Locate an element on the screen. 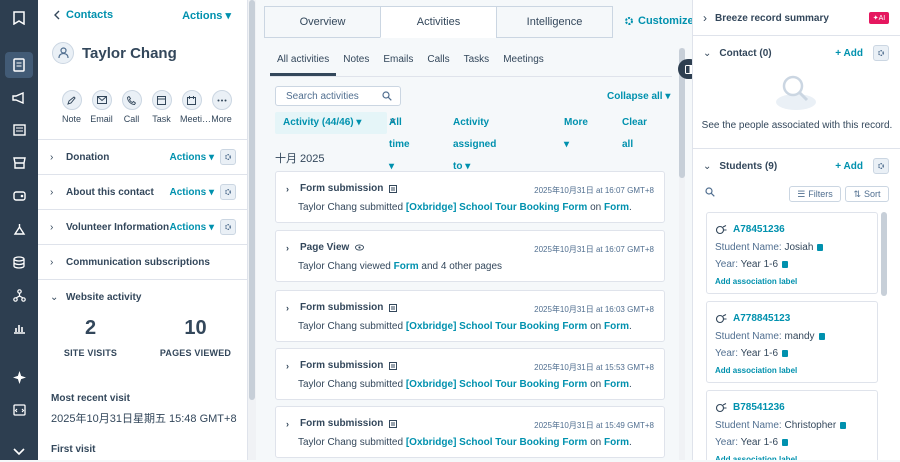 The image size is (900, 462). student-id: B78541236 is located at coordinates (759, 407).